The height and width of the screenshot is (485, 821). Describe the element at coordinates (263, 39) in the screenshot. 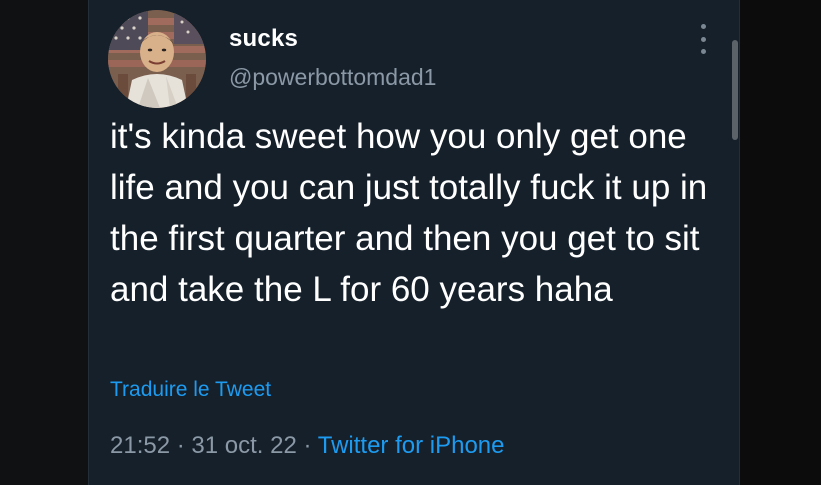

I see `display-name: sucks` at that location.